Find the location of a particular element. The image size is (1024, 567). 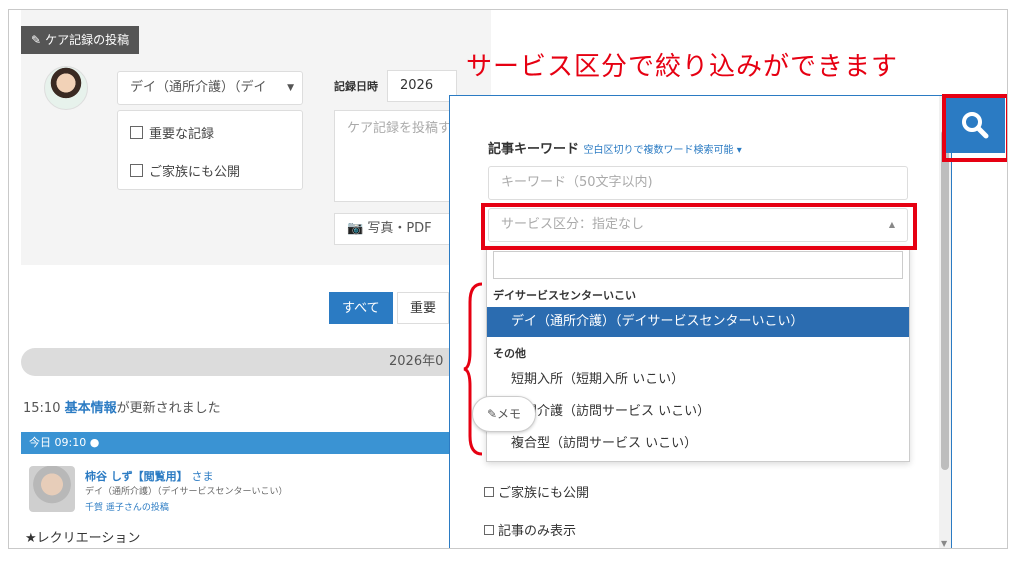

dropdown-option: デイ（通所介護）（デイサービスセンターいこい） is located at coordinates (698, 322).